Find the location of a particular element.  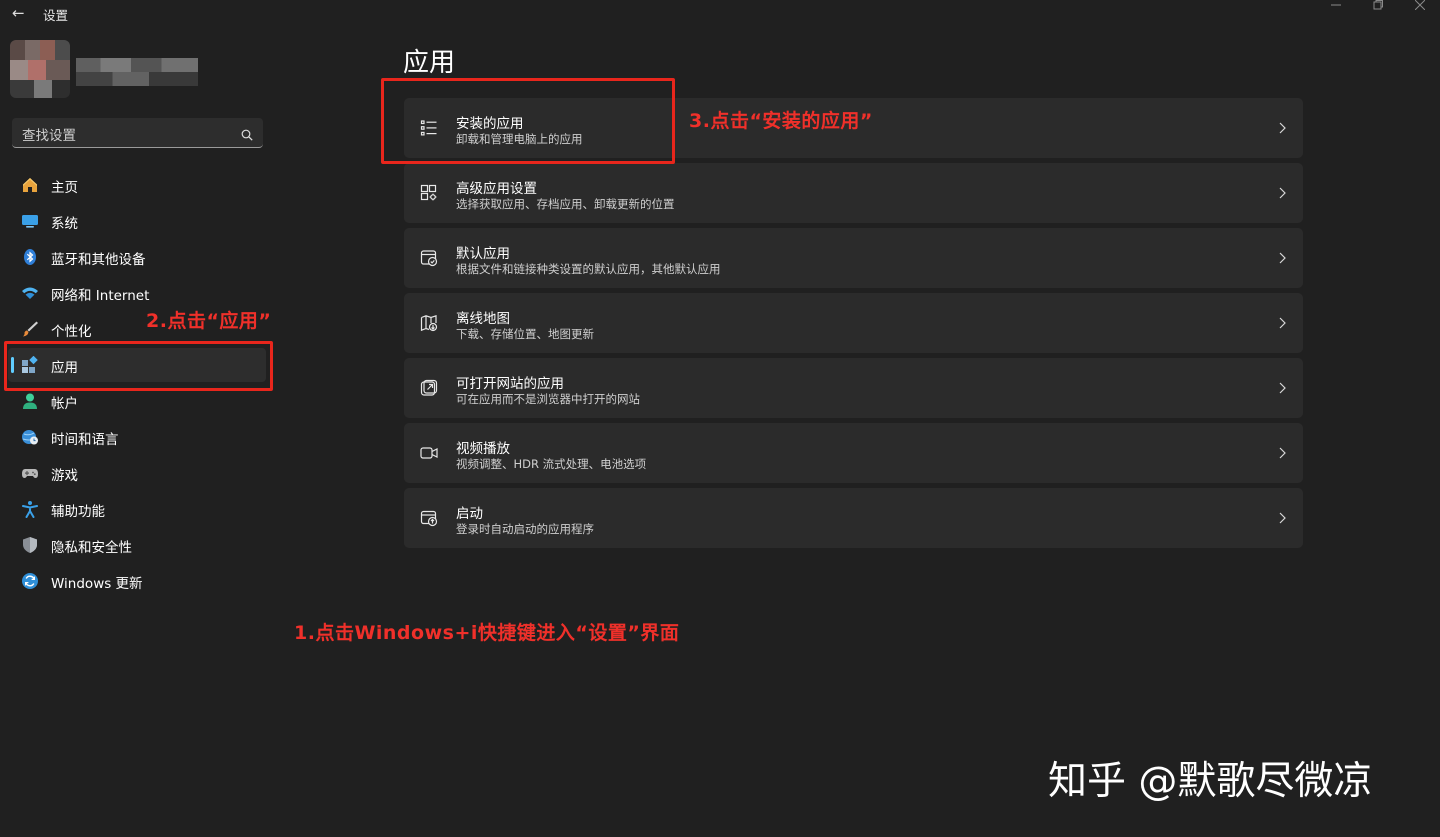

highlight-box-apps is located at coordinates (138, 366).